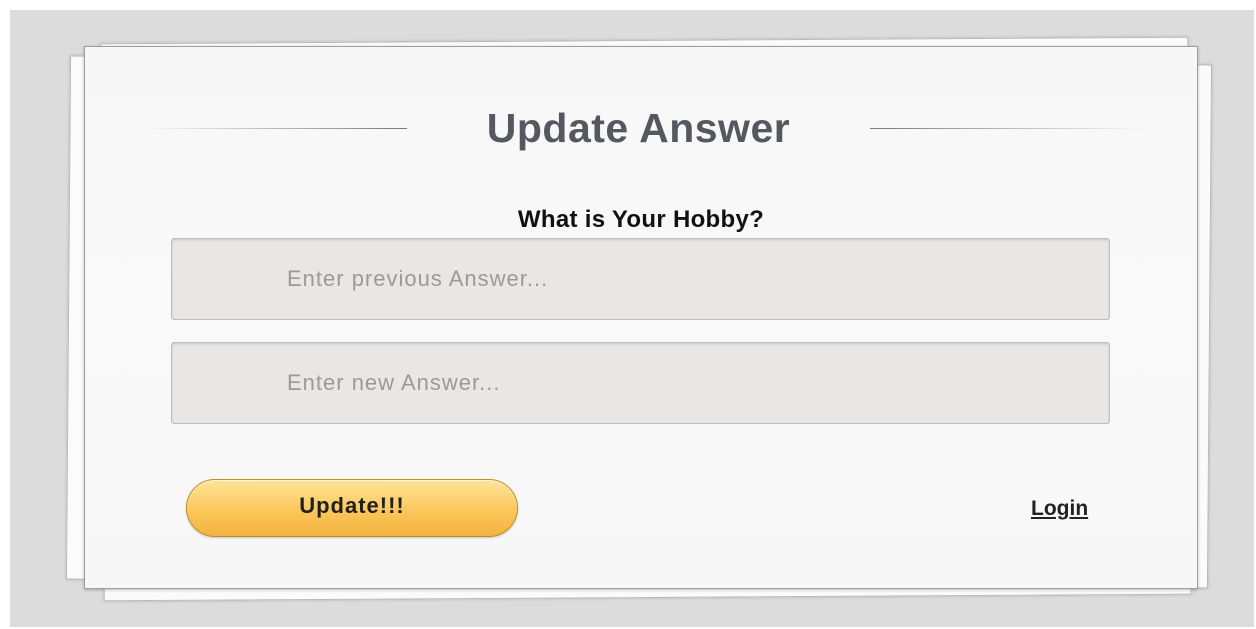 This screenshot has width=1256, height=629. I want to click on title-divider-left, so click(276, 128).